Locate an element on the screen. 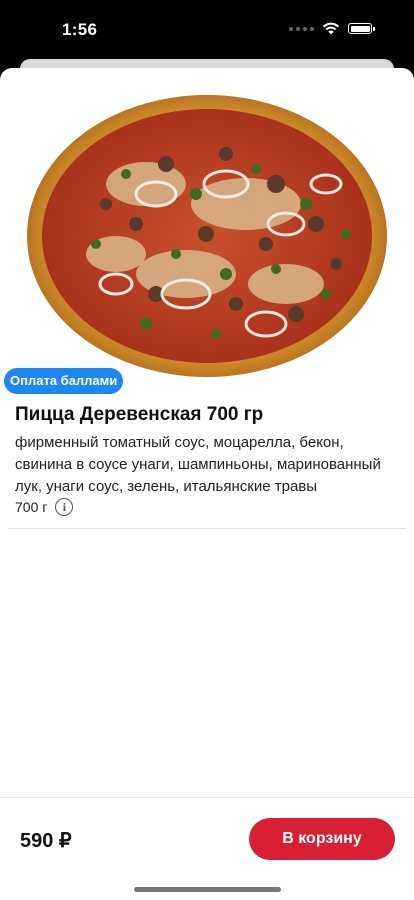 The height and width of the screenshot is (900, 414). status-time: 1:56 is located at coordinates (80, 29).